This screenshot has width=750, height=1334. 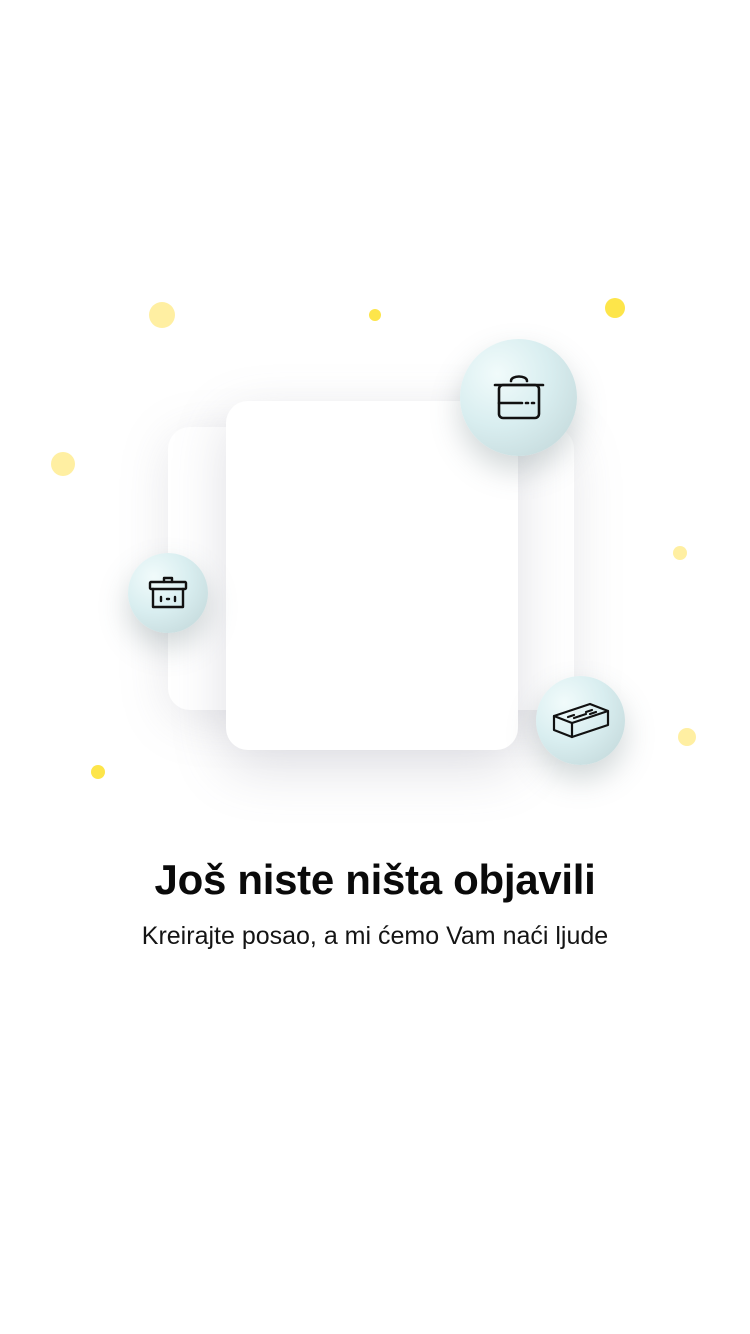 What do you see at coordinates (372, 575) in the screenshot?
I see `placeholder-card-front` at bounding box center [372, 575].